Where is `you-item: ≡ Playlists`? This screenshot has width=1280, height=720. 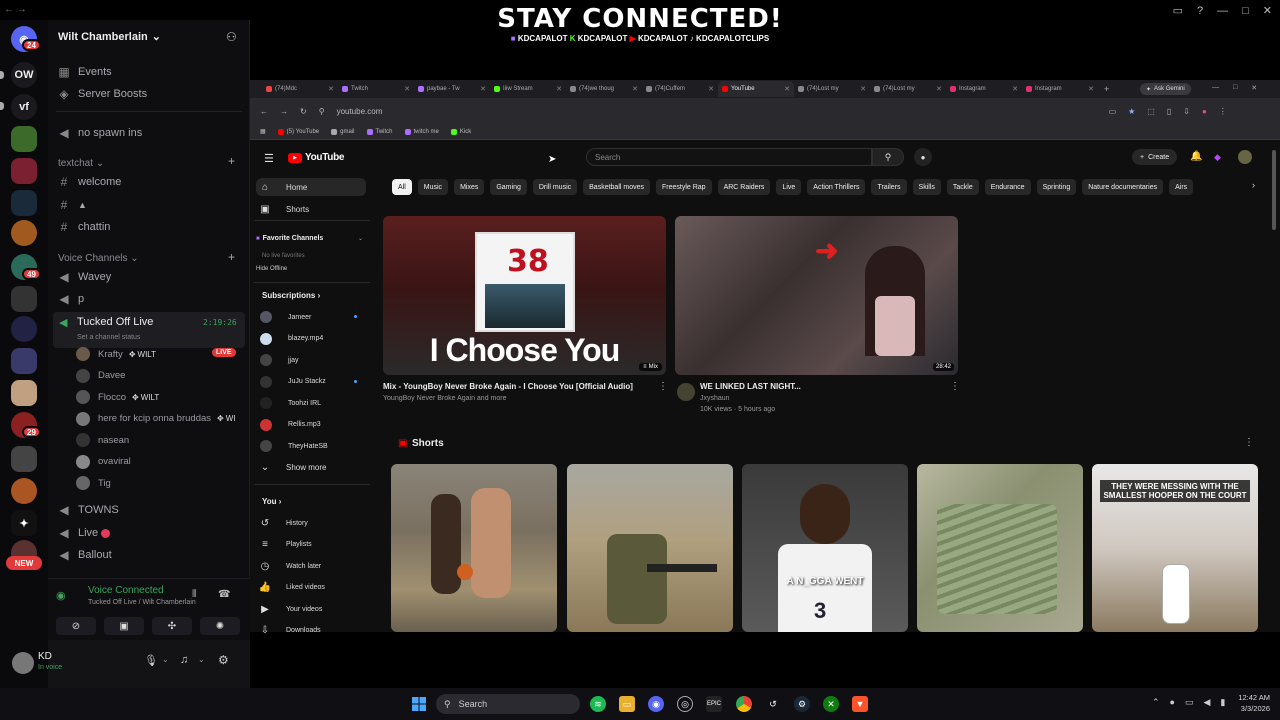 you-item: ≡ Playlists is located at coordinates (285, 545).